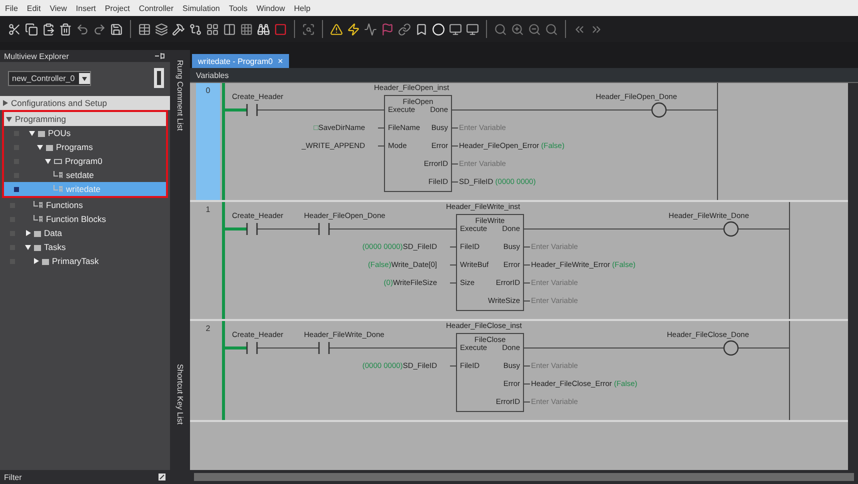  What do you see at coordinates (370, 29) in the screenshot?
I see `pulse-icon` at bounding box center [370, 29].